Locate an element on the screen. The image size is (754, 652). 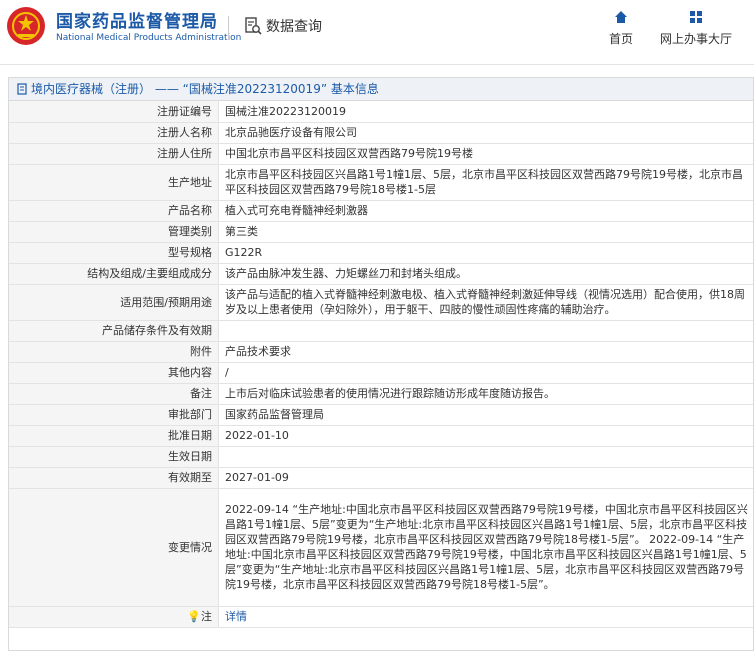
nav-home-label: 首页 is located at coordinates (620, 39).